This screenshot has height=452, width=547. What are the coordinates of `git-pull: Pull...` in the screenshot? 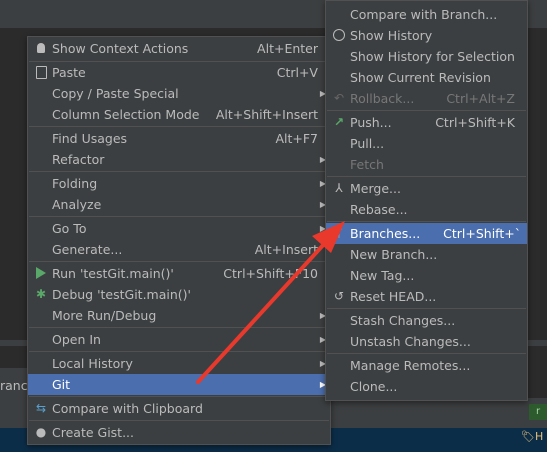 It's located at (426, 143).